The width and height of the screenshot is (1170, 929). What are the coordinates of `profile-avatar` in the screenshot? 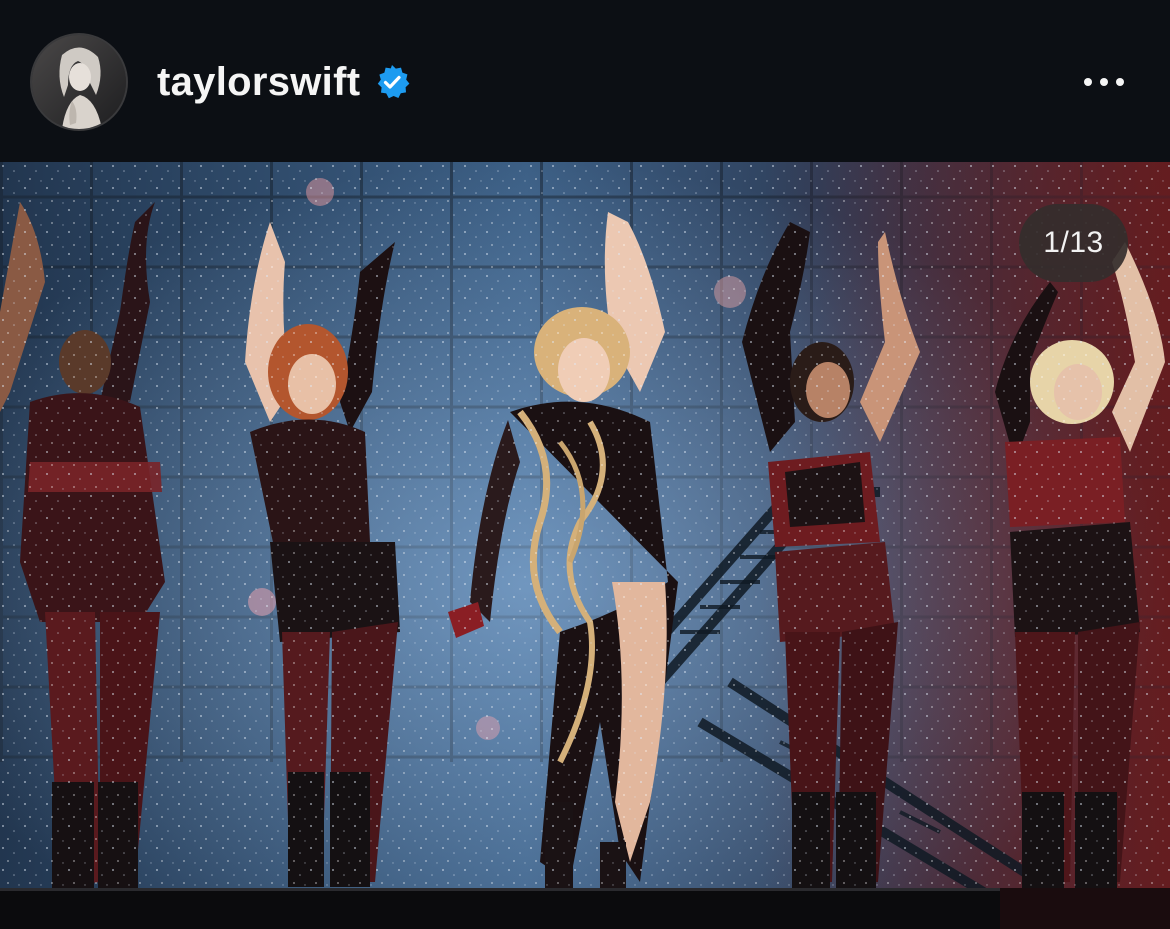 It's located at (79, 82).